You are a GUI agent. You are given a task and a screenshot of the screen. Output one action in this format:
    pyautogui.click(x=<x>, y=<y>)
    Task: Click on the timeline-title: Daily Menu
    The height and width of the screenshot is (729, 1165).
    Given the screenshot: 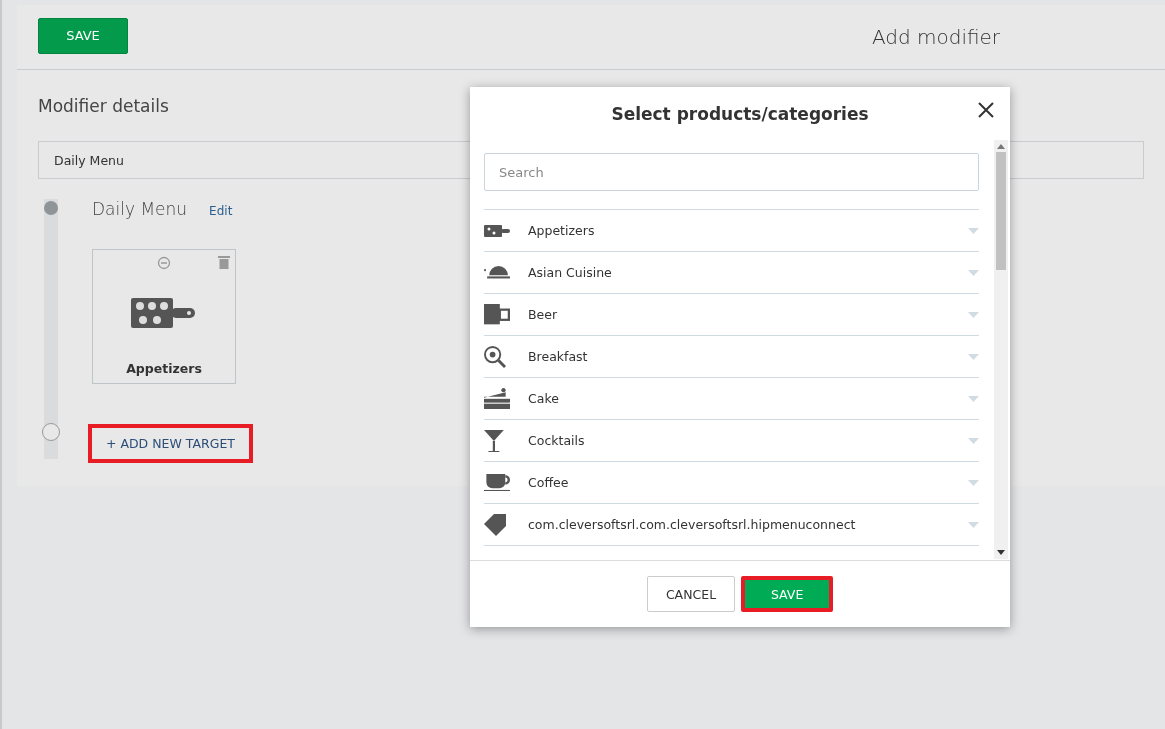 What is the action you would take?
    pyautogui.click(x=140, y=209)
    